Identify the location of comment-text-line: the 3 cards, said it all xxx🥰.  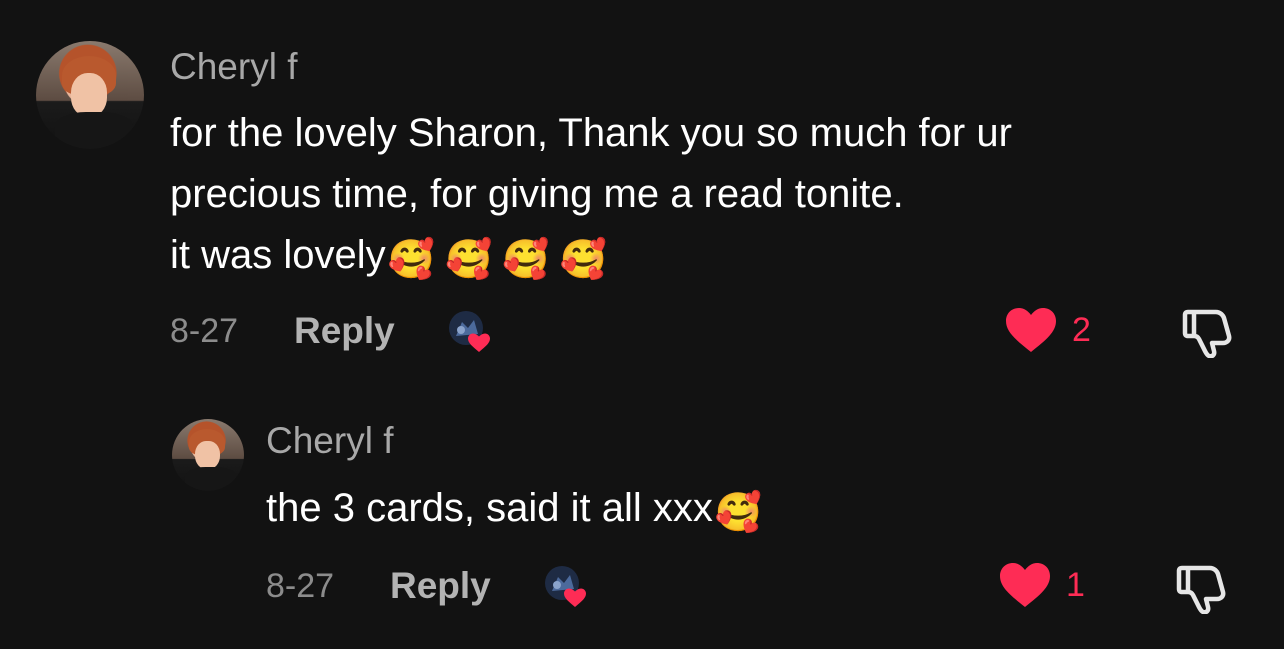
(514, 508).